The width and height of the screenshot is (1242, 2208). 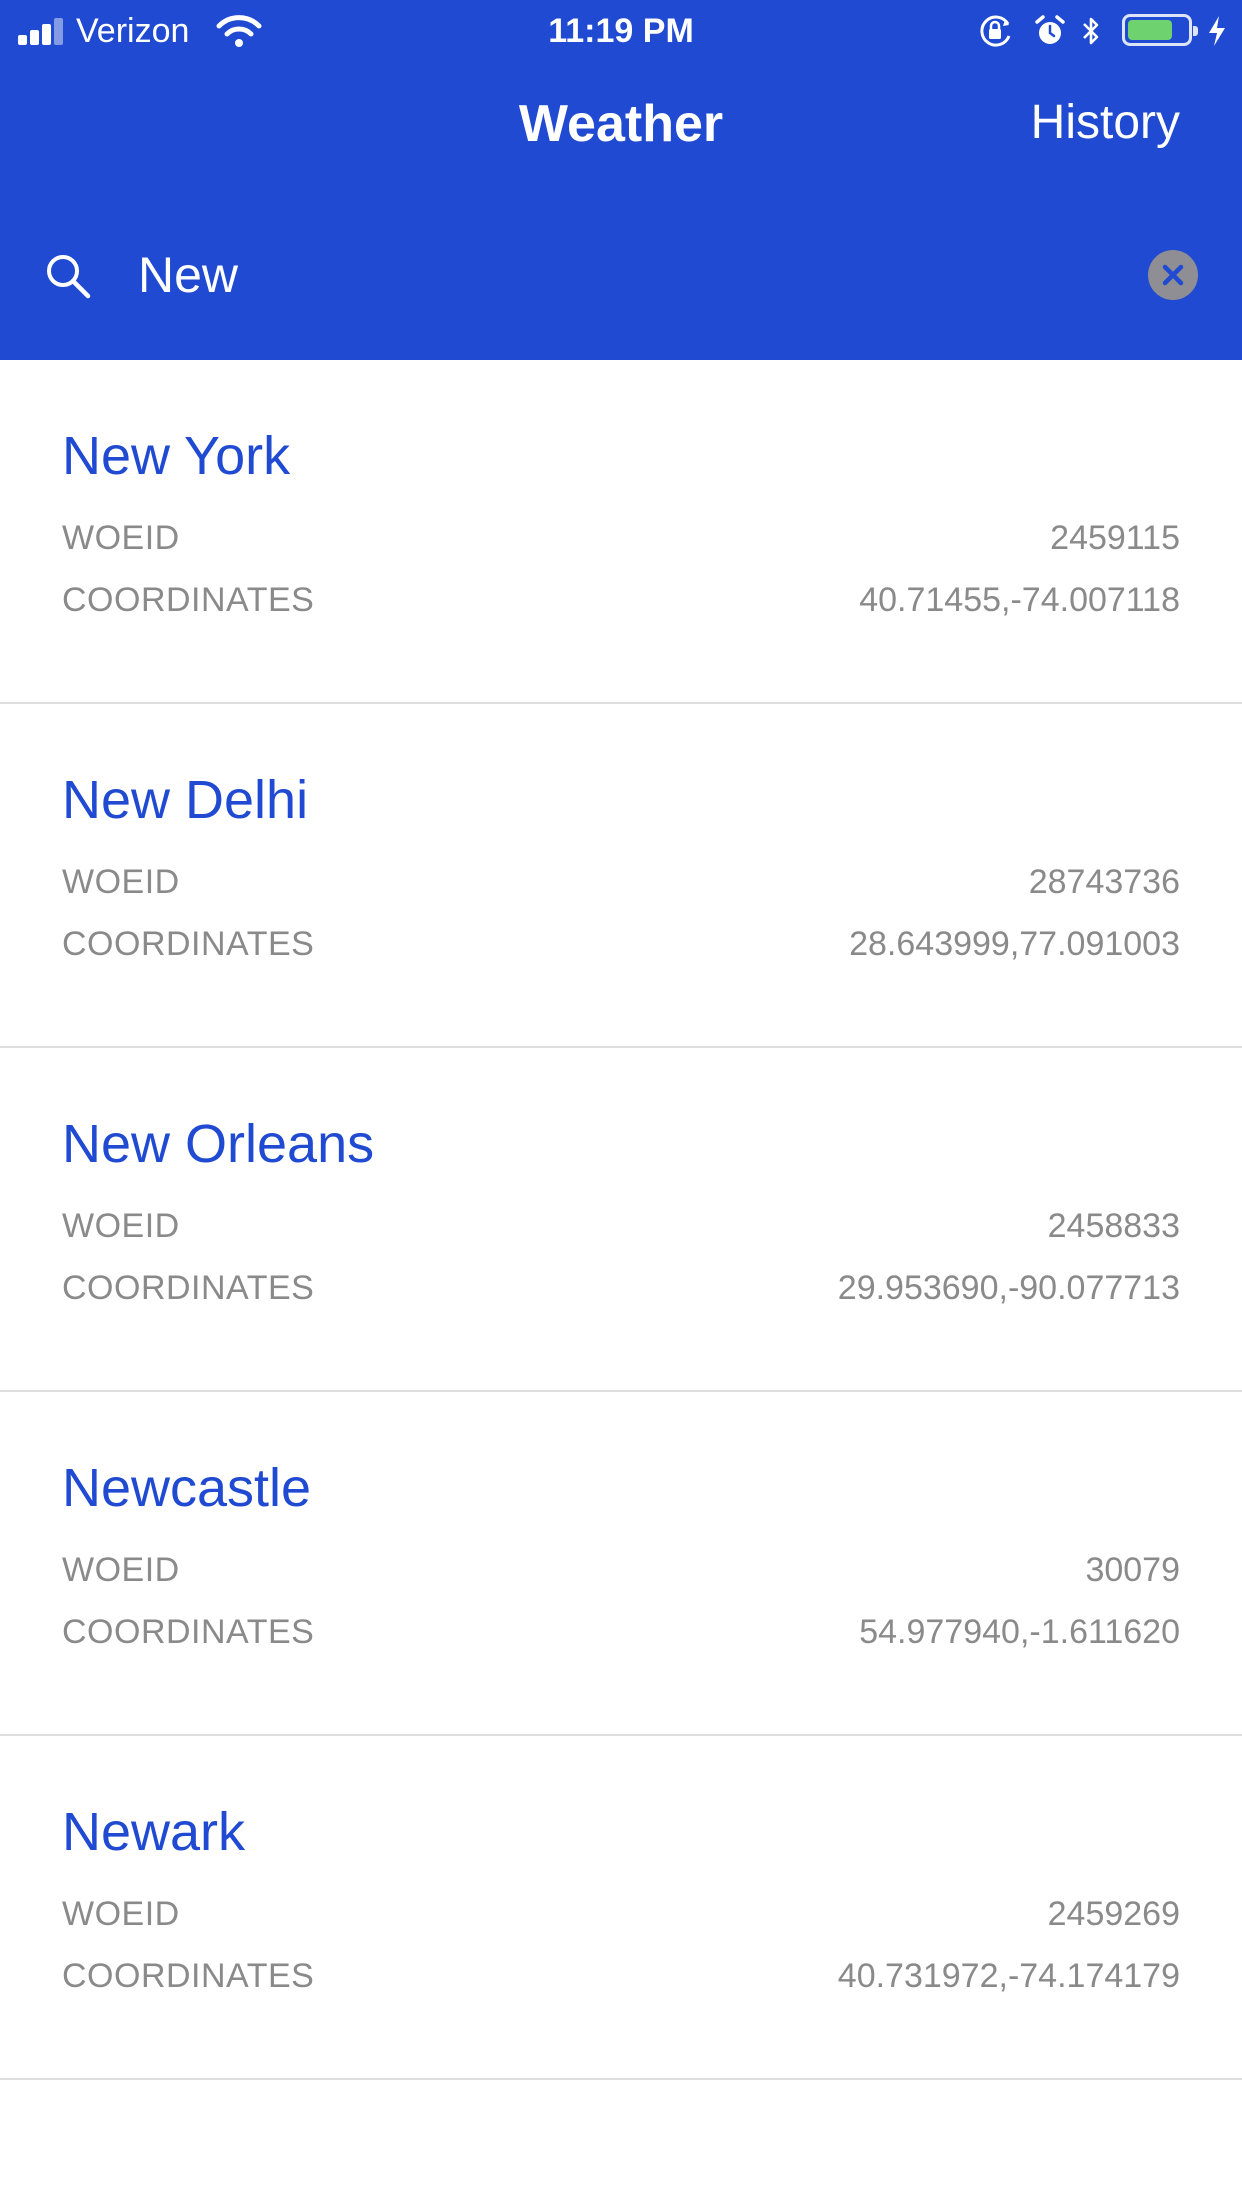 I want to click on city-name: Newcastle, so click(x=187, y=1488).